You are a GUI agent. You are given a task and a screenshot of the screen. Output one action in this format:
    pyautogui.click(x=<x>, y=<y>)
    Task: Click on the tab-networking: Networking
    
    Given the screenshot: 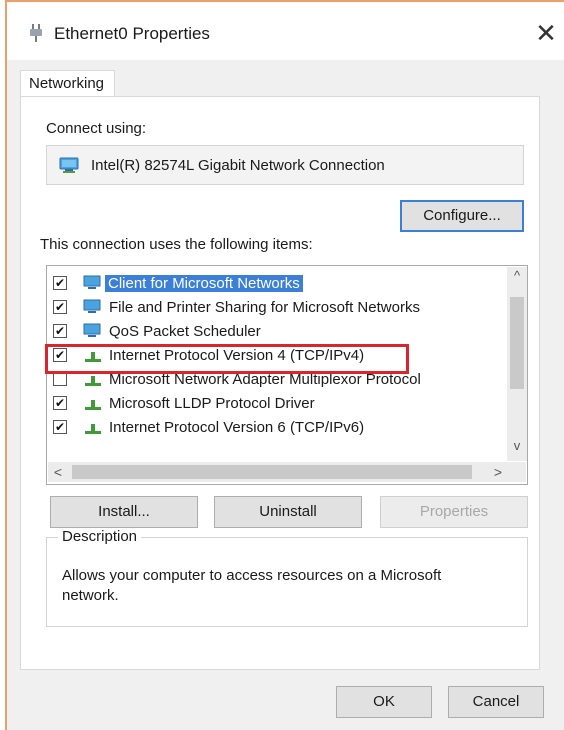 What is the action you would take?
    pyautogui.click(x=68, y=83)
    